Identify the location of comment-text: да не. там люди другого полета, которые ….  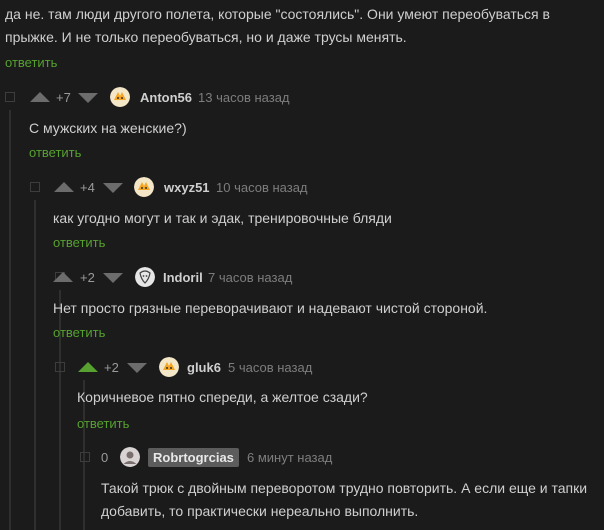
(277, 14).